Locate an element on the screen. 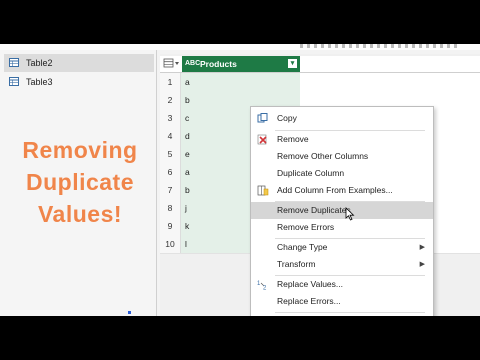 The height and width of the screenshot is (360, 480). copy-icon is located at coordinates (262, 118).